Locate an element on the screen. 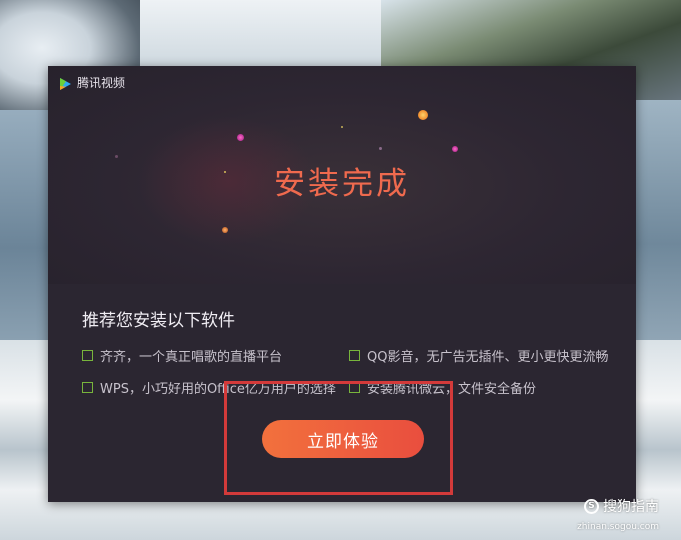 The height and width of the screenshot is (540, 681). recommend-option-qiqi: 齐齐，一个真正唱歌的直播平台 is located at coordinates (182, 355).